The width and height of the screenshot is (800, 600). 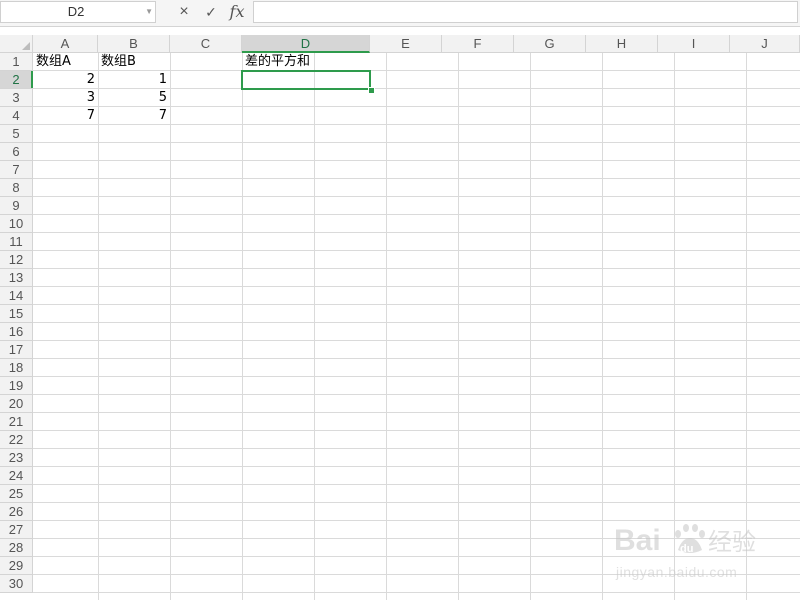 I want to click on cell-a3: 3, so click(x=65, y=98).